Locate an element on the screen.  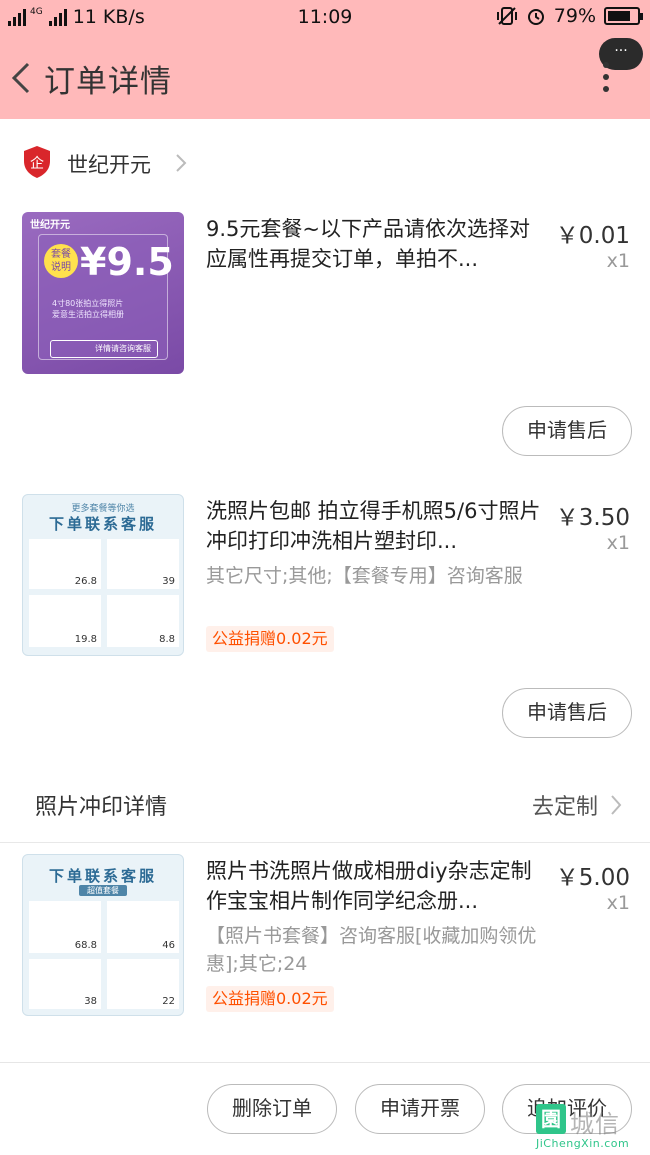
product-price: ￥3.50 is located at coordinates (592, 518).